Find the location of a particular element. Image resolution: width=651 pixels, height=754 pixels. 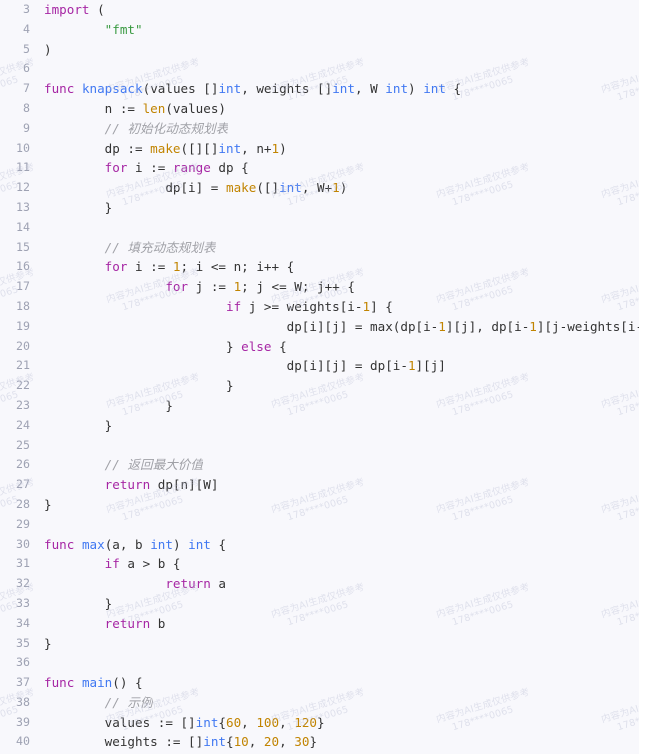

line-number: 37 is located at coordinates (23, 682).